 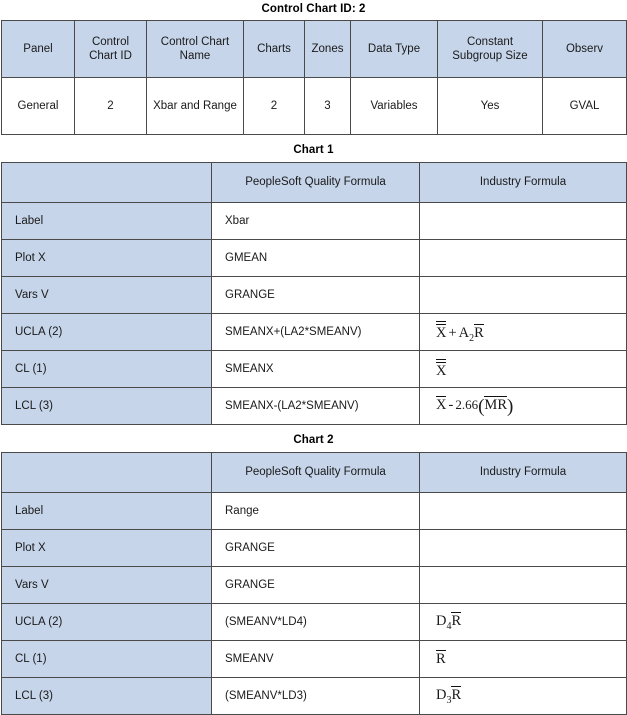 What do you see at coordinates (110, 49) in the screenshot?
I see `column-header-control-chart-id: Control Chart ID` at bounding box center [110, 49].